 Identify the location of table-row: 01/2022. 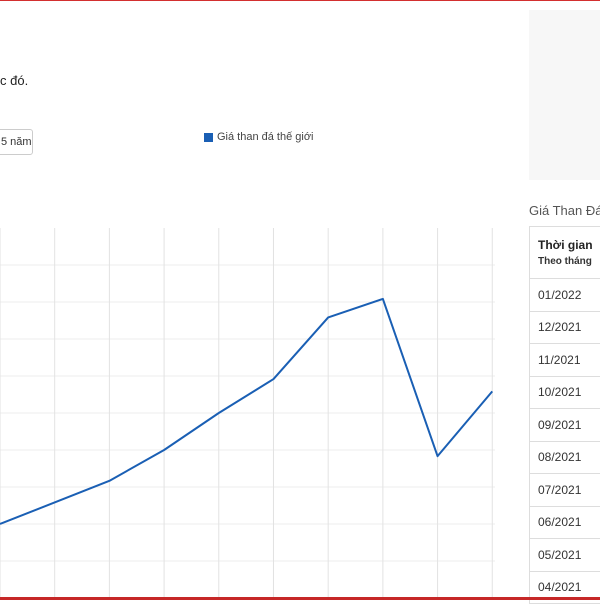
(565, 295).